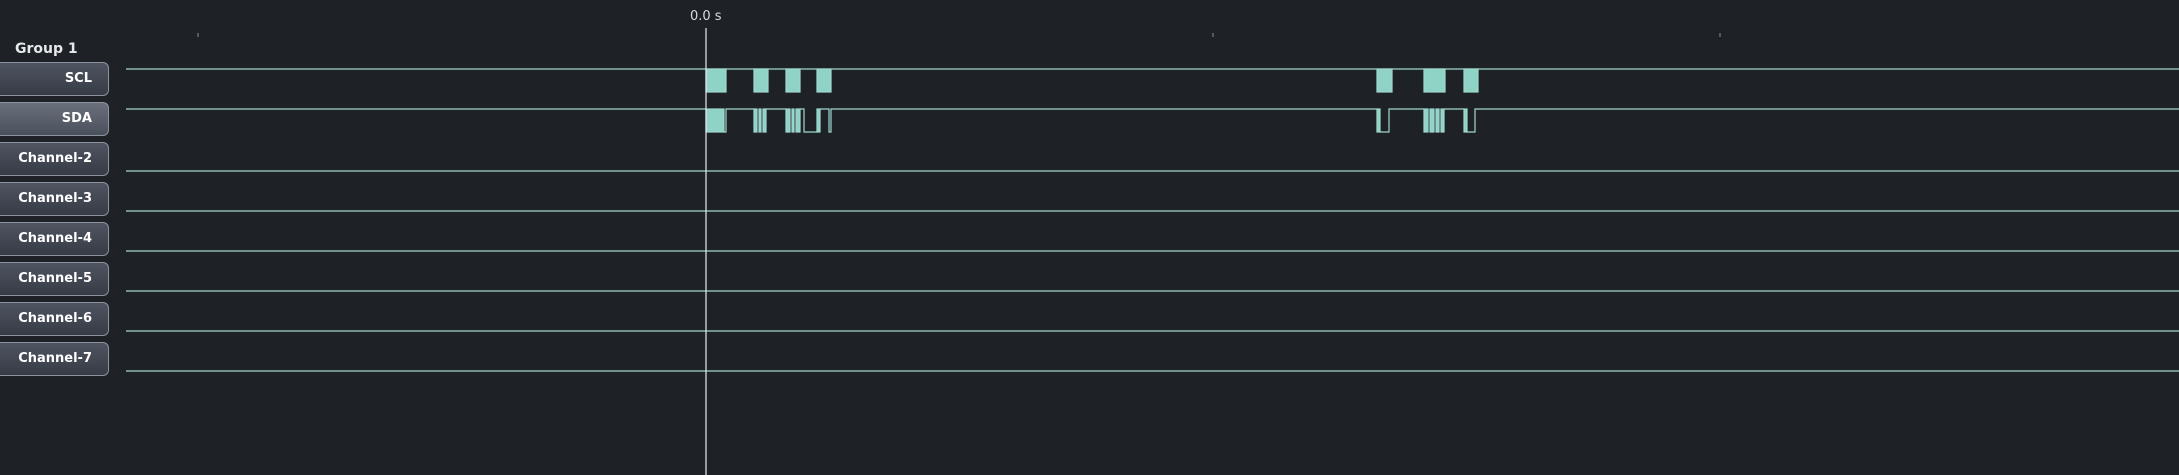  I want to click on channel-button-sda: SDA, so click(54, 119).